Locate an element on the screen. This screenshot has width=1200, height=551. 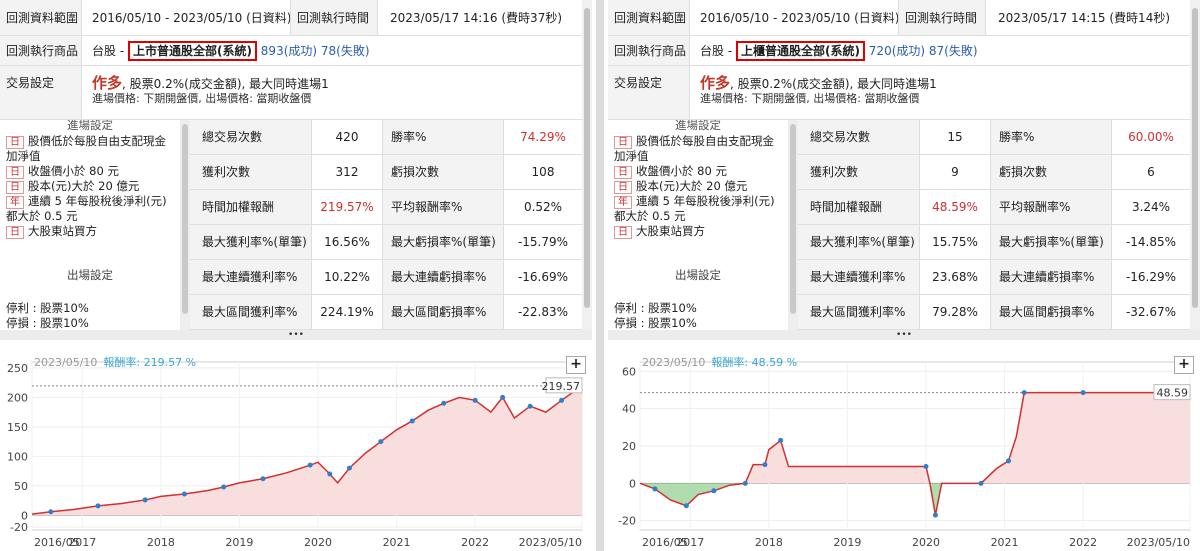
y-tick-label: 0 is located at coordinates (632, 483).